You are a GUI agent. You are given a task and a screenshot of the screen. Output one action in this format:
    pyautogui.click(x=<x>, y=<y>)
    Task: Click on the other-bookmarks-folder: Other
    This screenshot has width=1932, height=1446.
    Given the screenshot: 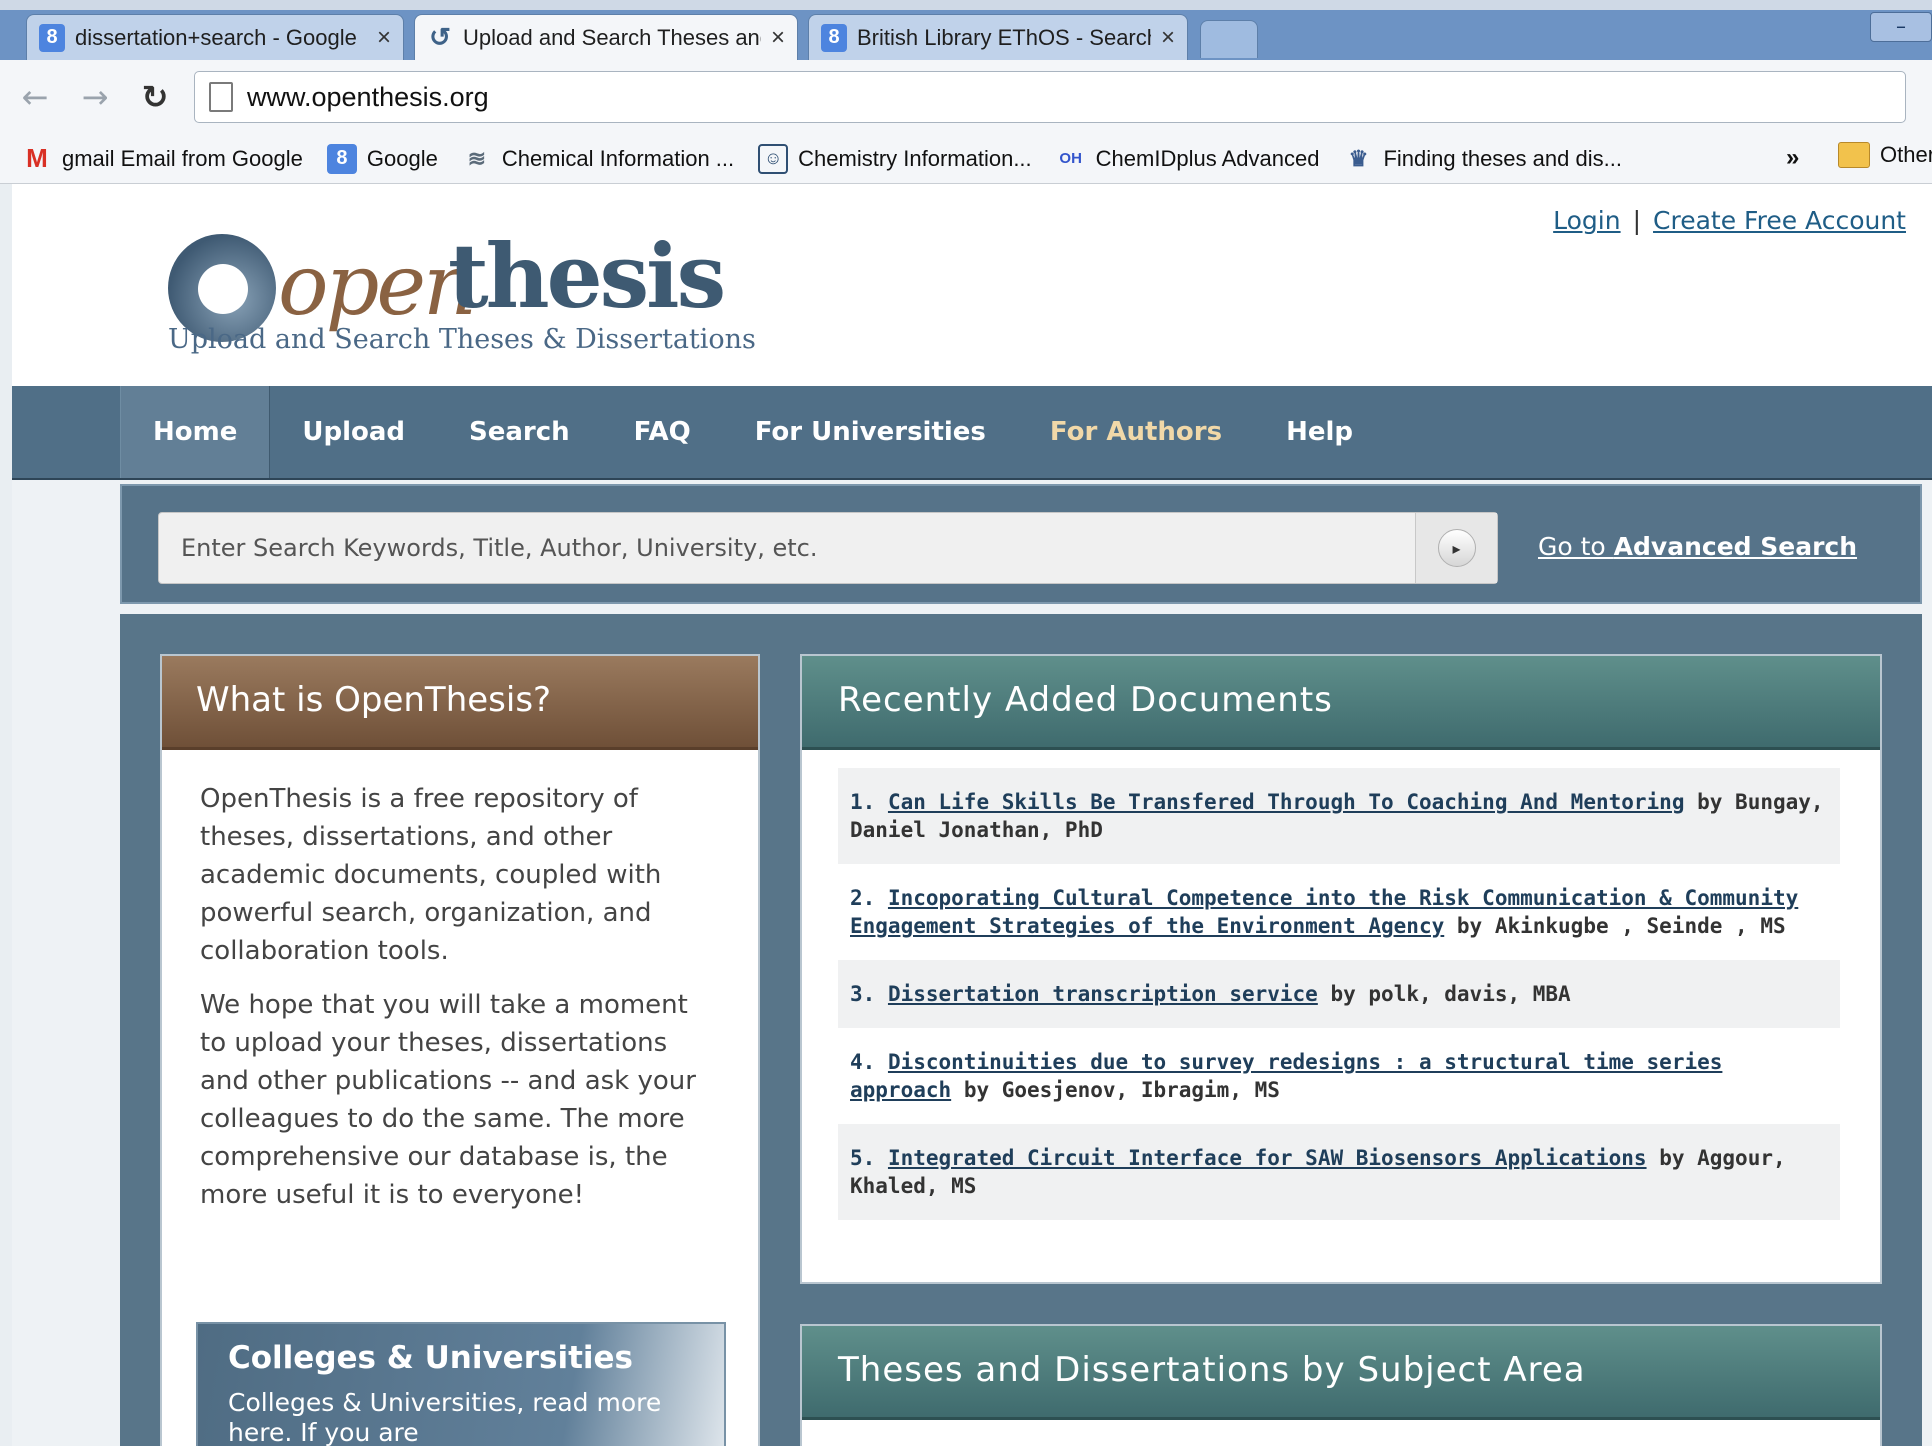 What is the action you would take?
    pyautogui.click(x=1885, y=155)
    